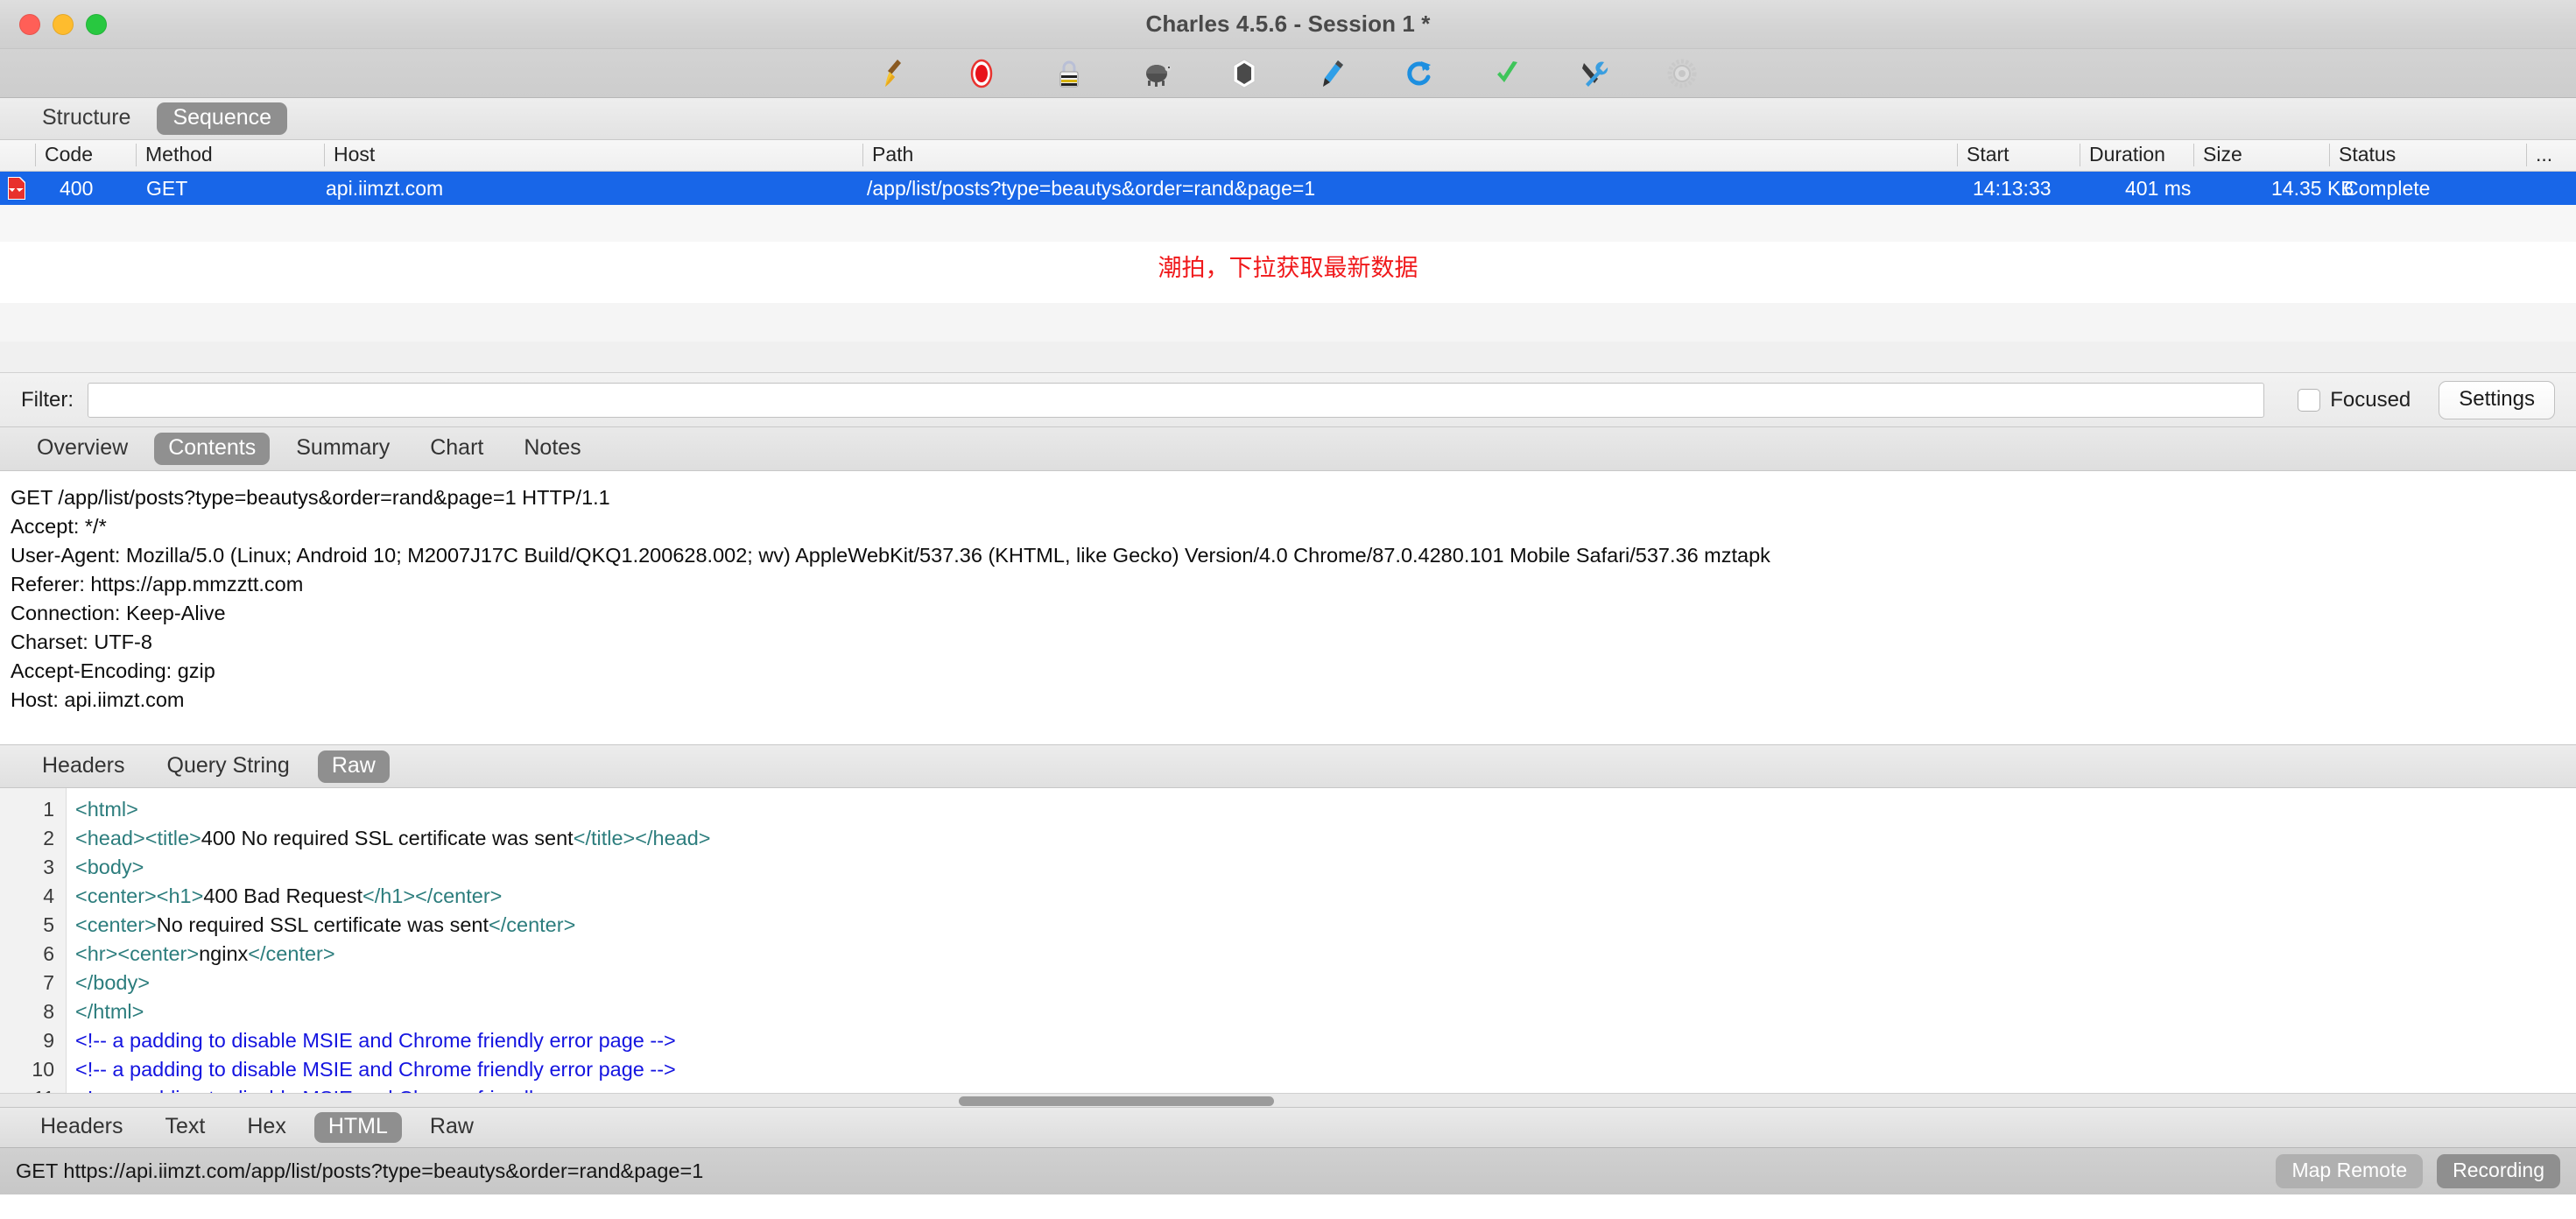 Image resolution: width=2576 pixels, height=1219 pixels. I want to click on filter-bar: Filter: Focused Settings, so click(1288, 400).